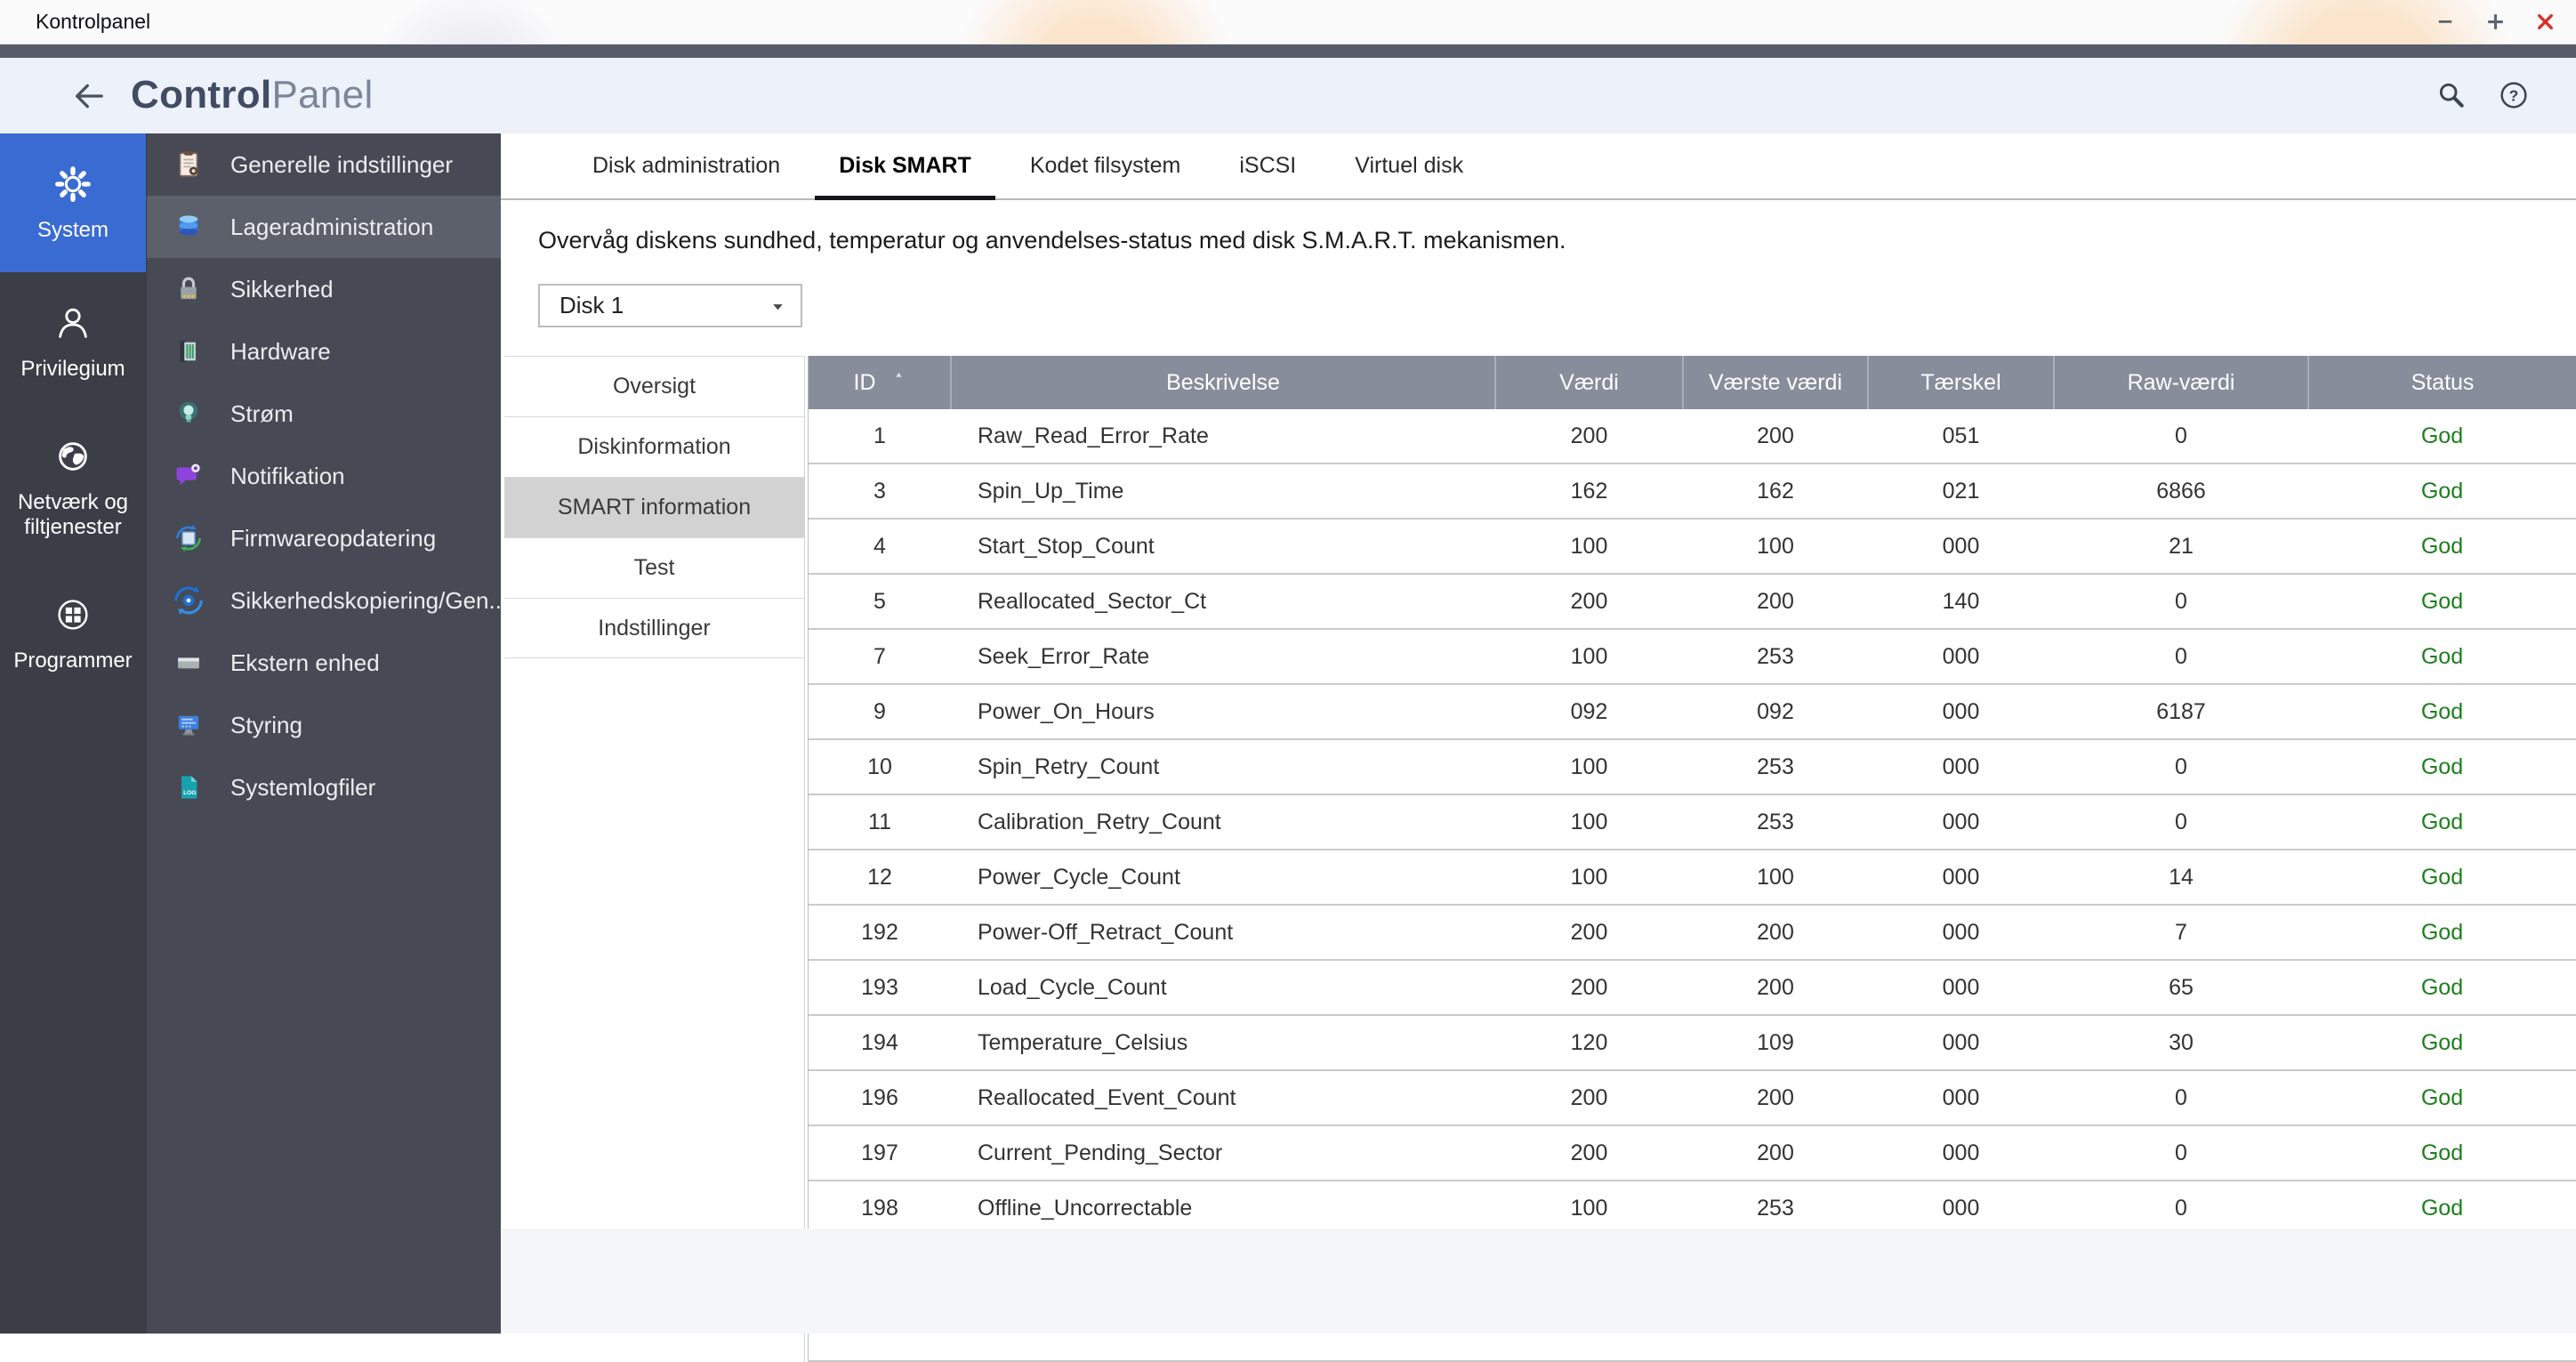 The height and width of the screenshot is (1362, 2576). What do you see at coordinates (880, 547) in the screenshot?
I see `cell-id: 4` at bounding box center [880, 547].